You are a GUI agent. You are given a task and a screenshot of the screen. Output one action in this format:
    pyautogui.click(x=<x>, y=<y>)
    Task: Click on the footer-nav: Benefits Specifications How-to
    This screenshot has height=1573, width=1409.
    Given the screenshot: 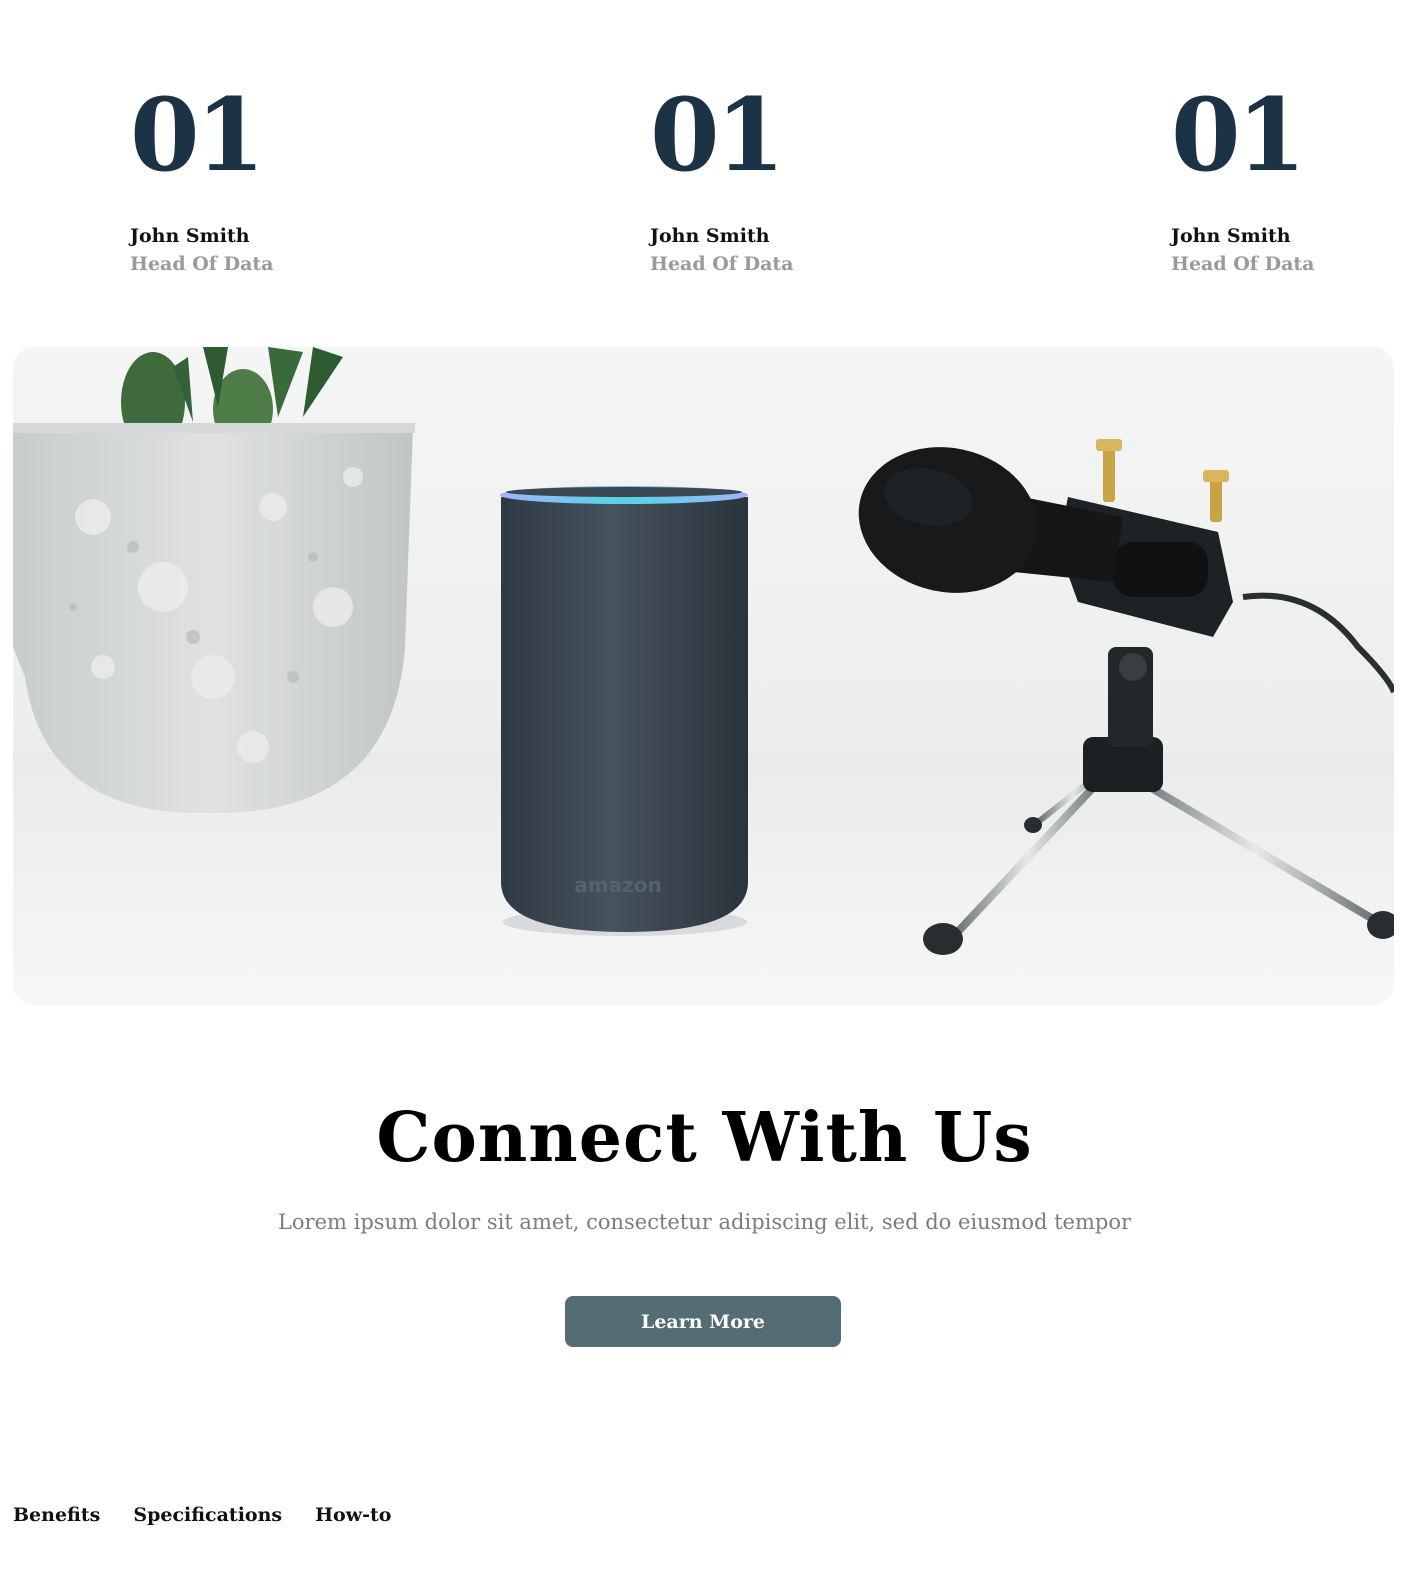 What is the action you would take?
    pyautogui.click(x=202, y=1515)
    